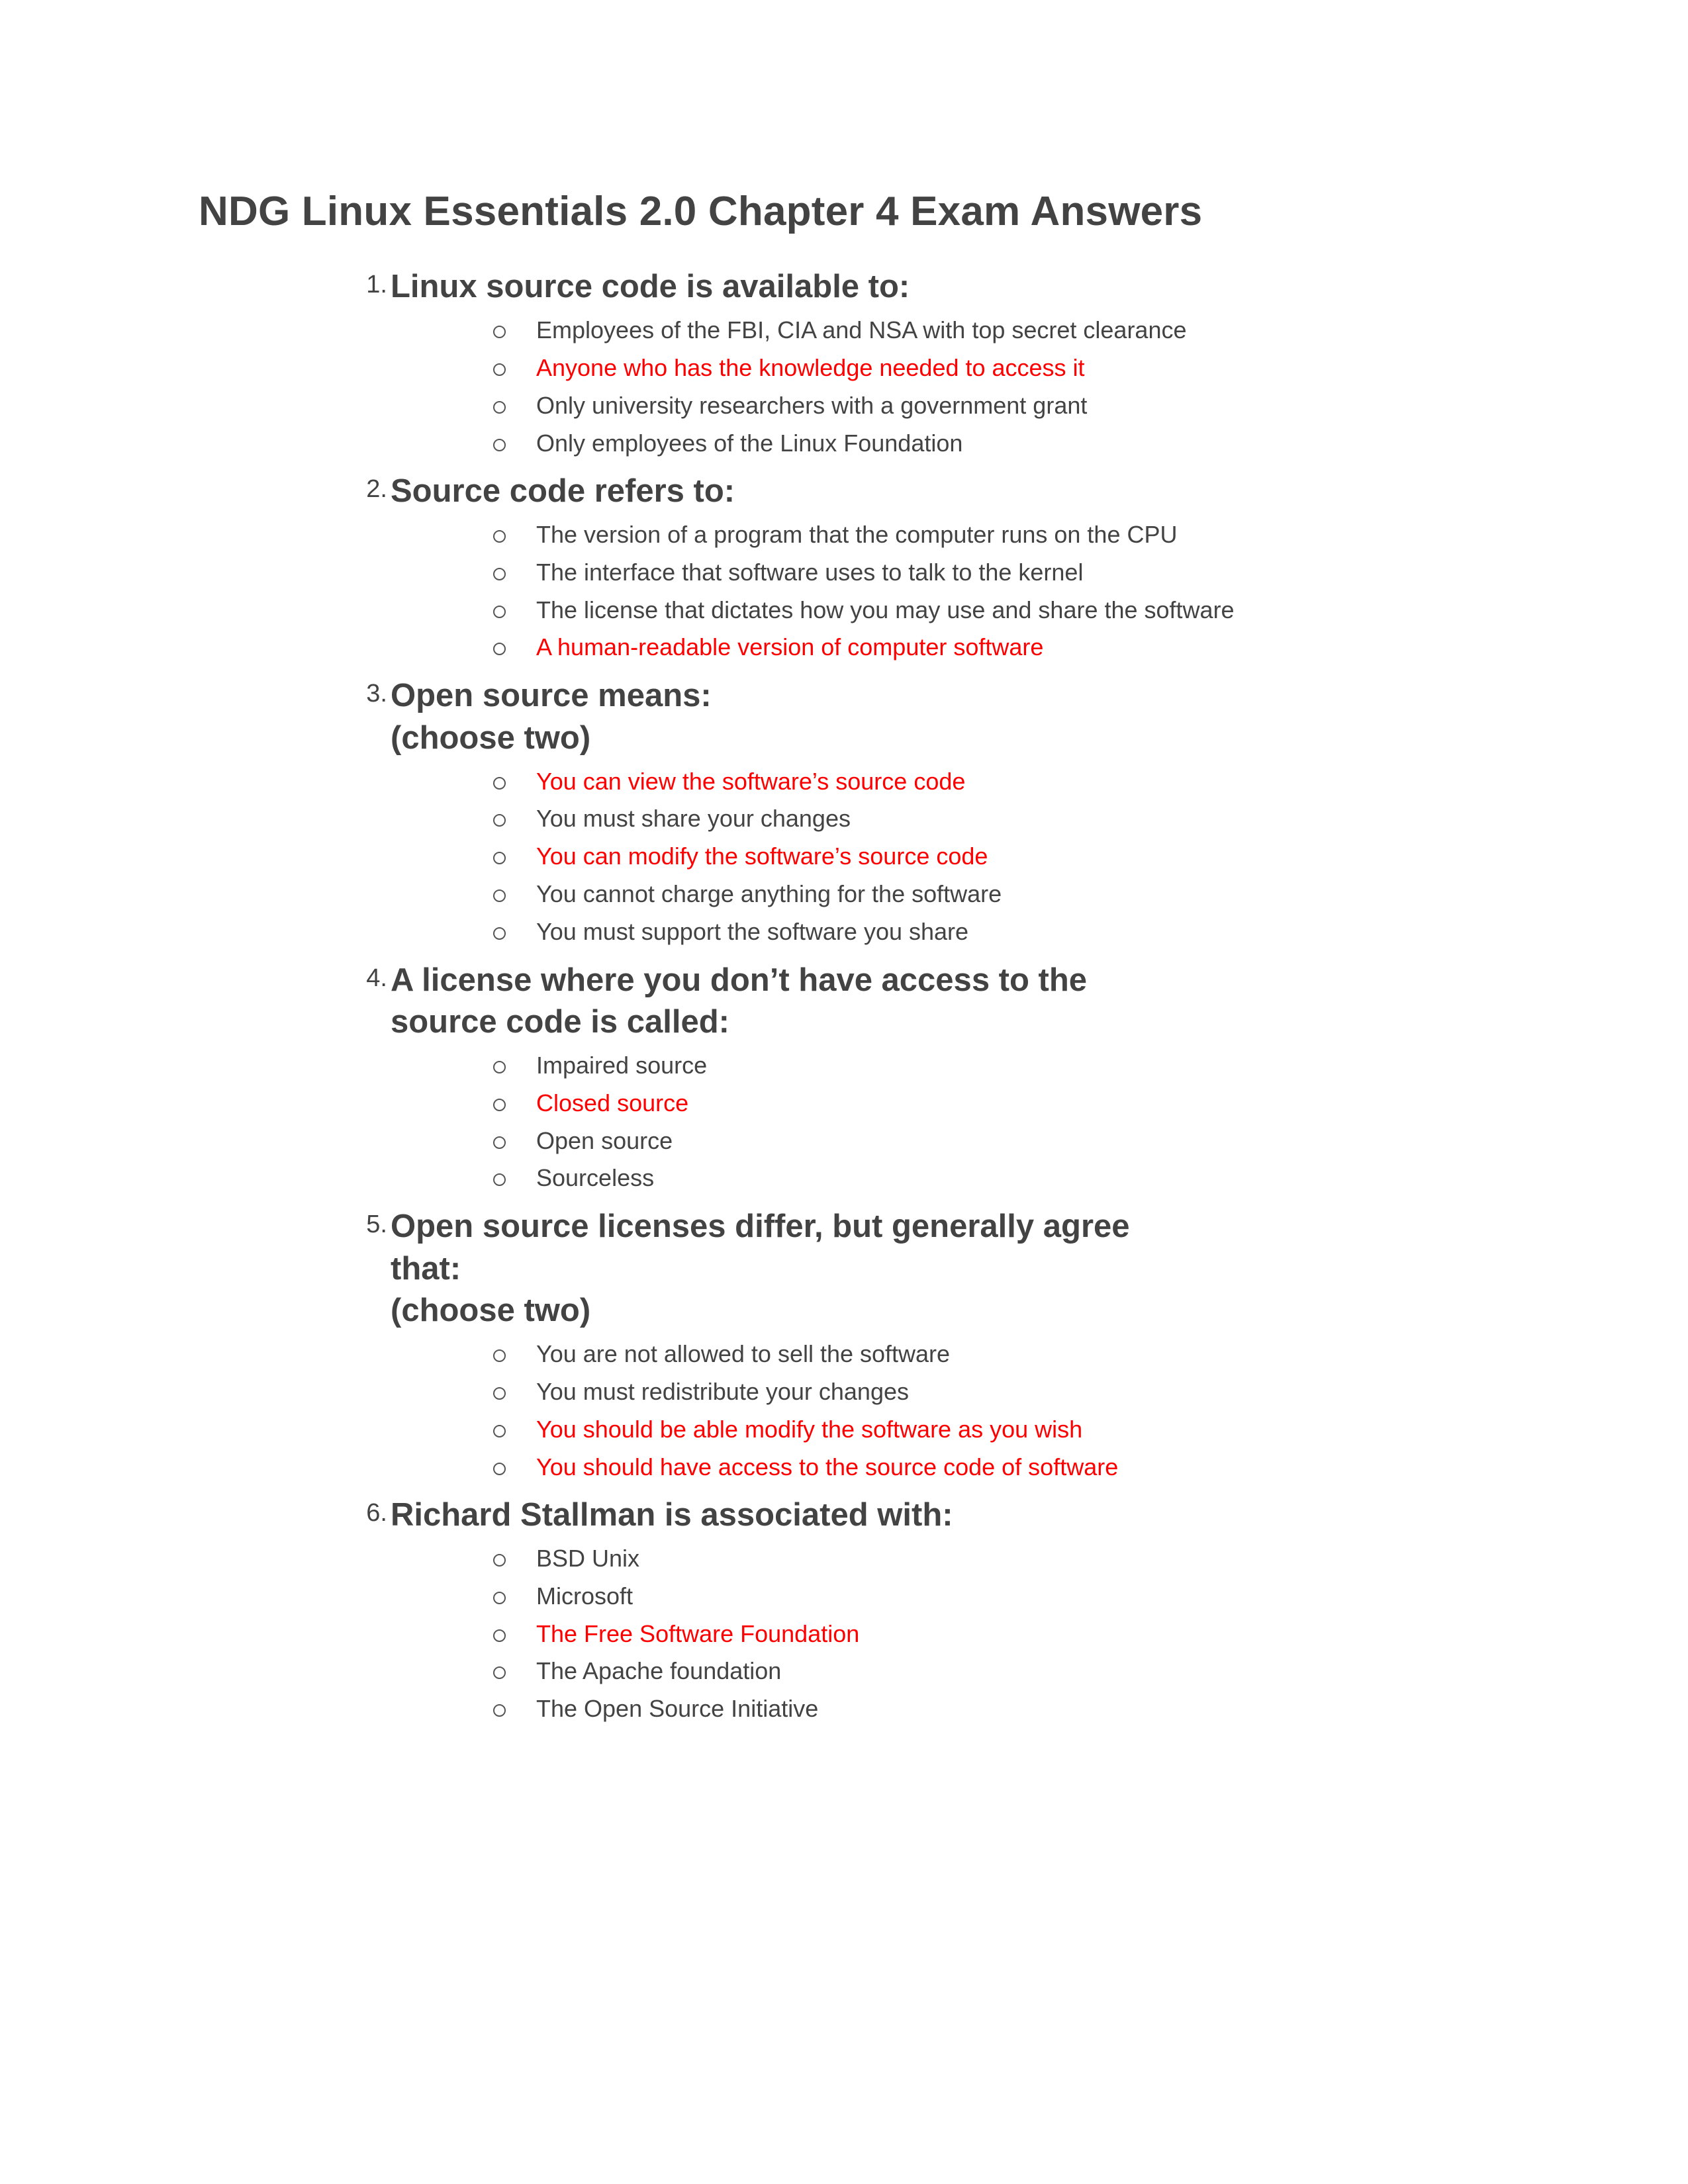 Image resolution: width=1688 pixels, height=2184 pixels. I want to click on answer-option: The Apache foundation, so click(940, 1672).